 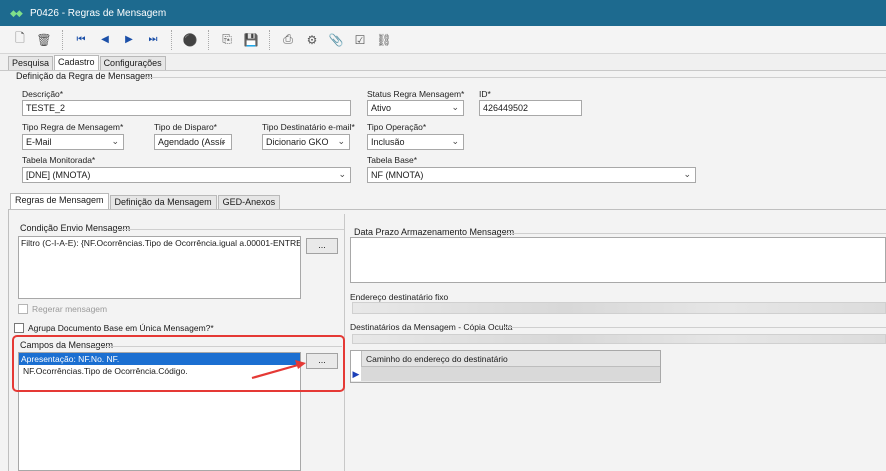 I want to click on row-indicator-icon: ▶, so click(x=356, y=374).